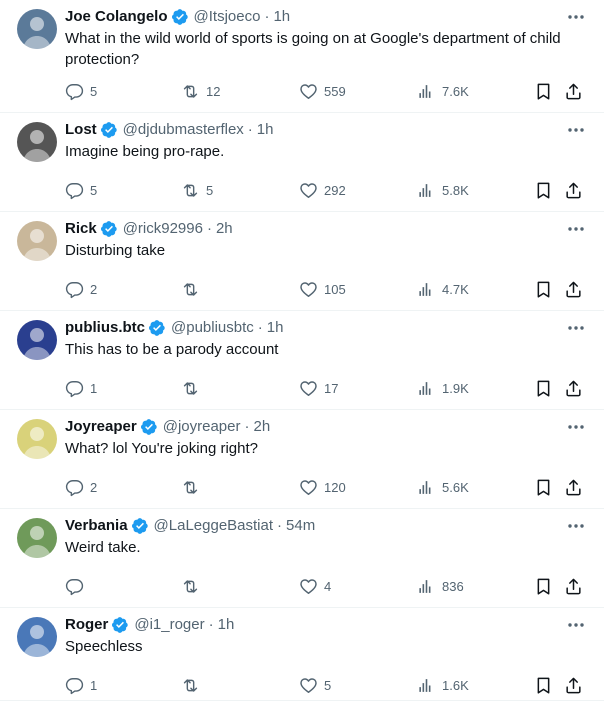 The width and height of the screenshot is (604, 701). Describe the element at coordinates (322, 190) in the screenshot. I see `like-button: 292` at that location.